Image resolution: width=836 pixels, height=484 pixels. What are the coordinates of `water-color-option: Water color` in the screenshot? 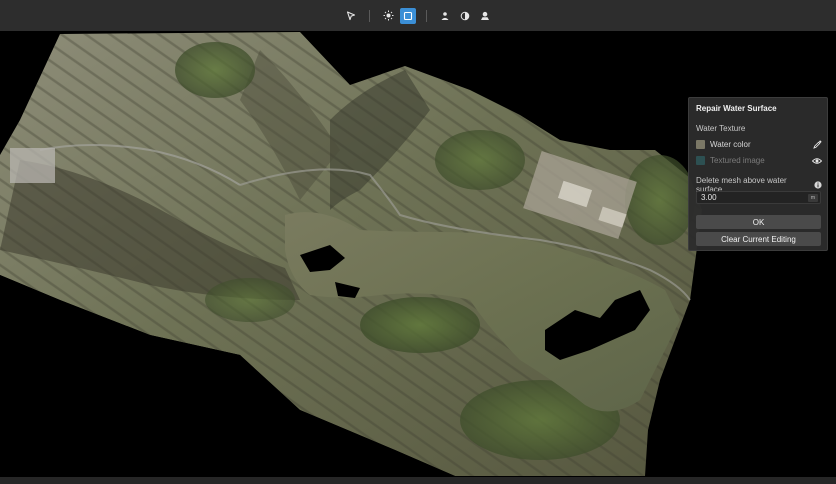 It's located at (759, 144).